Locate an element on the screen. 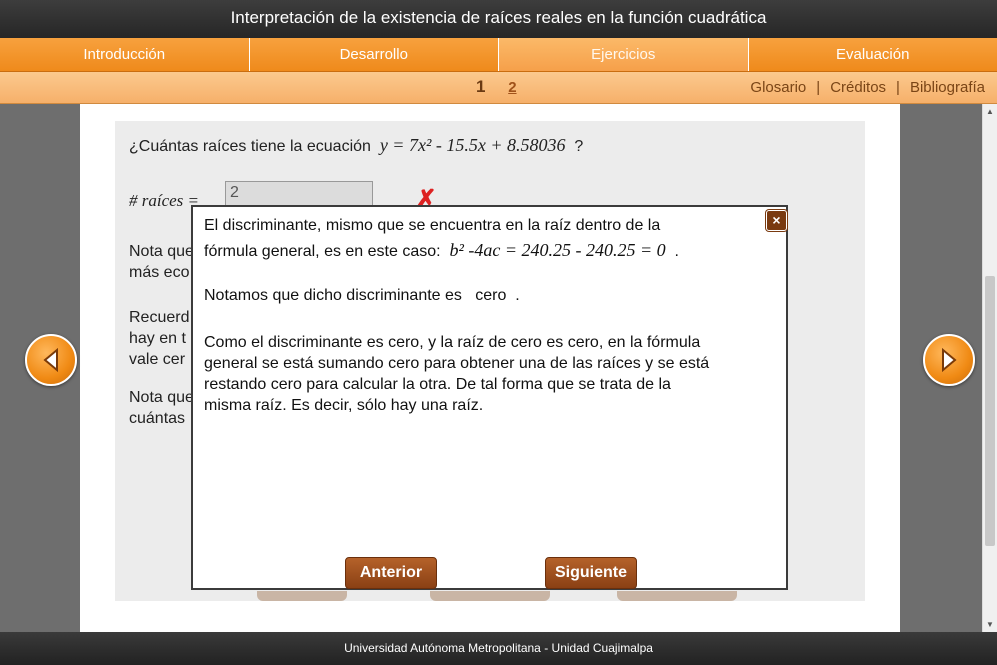  roots-label: # raíces = is located at coordinates (164, 200).